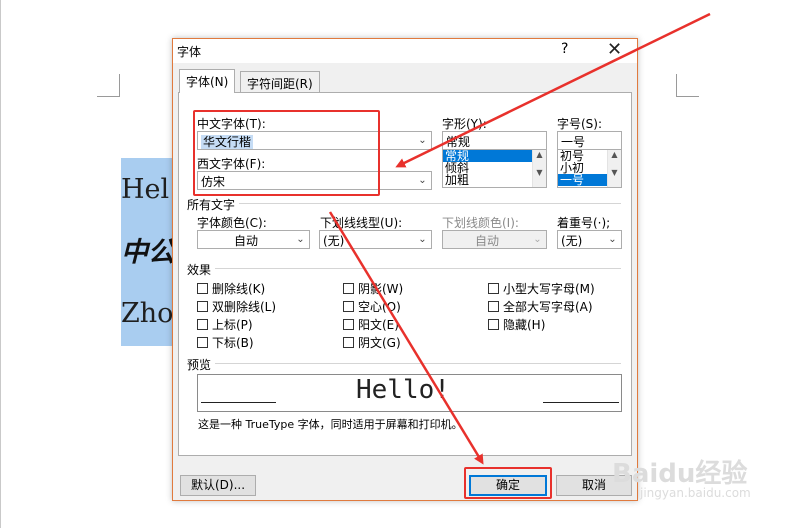  Describe the element at coordinates (695, 493) in the screenshot. I see `watermark-url: jingyan.baidu.com` at that location.